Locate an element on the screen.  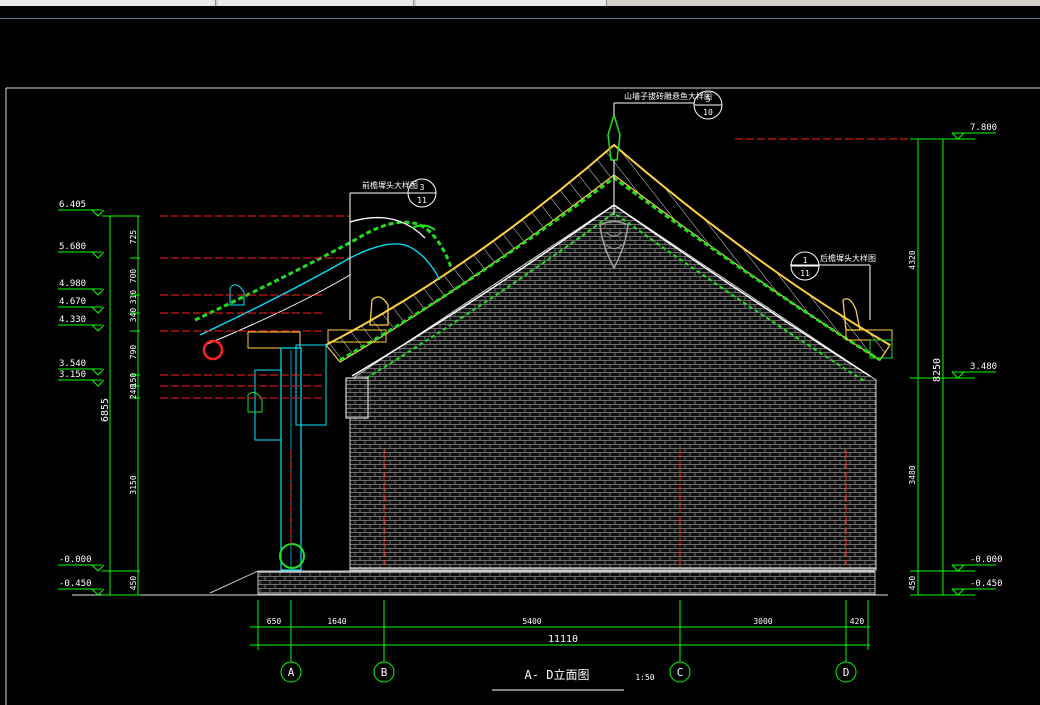
left-total-dimension: 6855 is located at coordinates (105, 410).